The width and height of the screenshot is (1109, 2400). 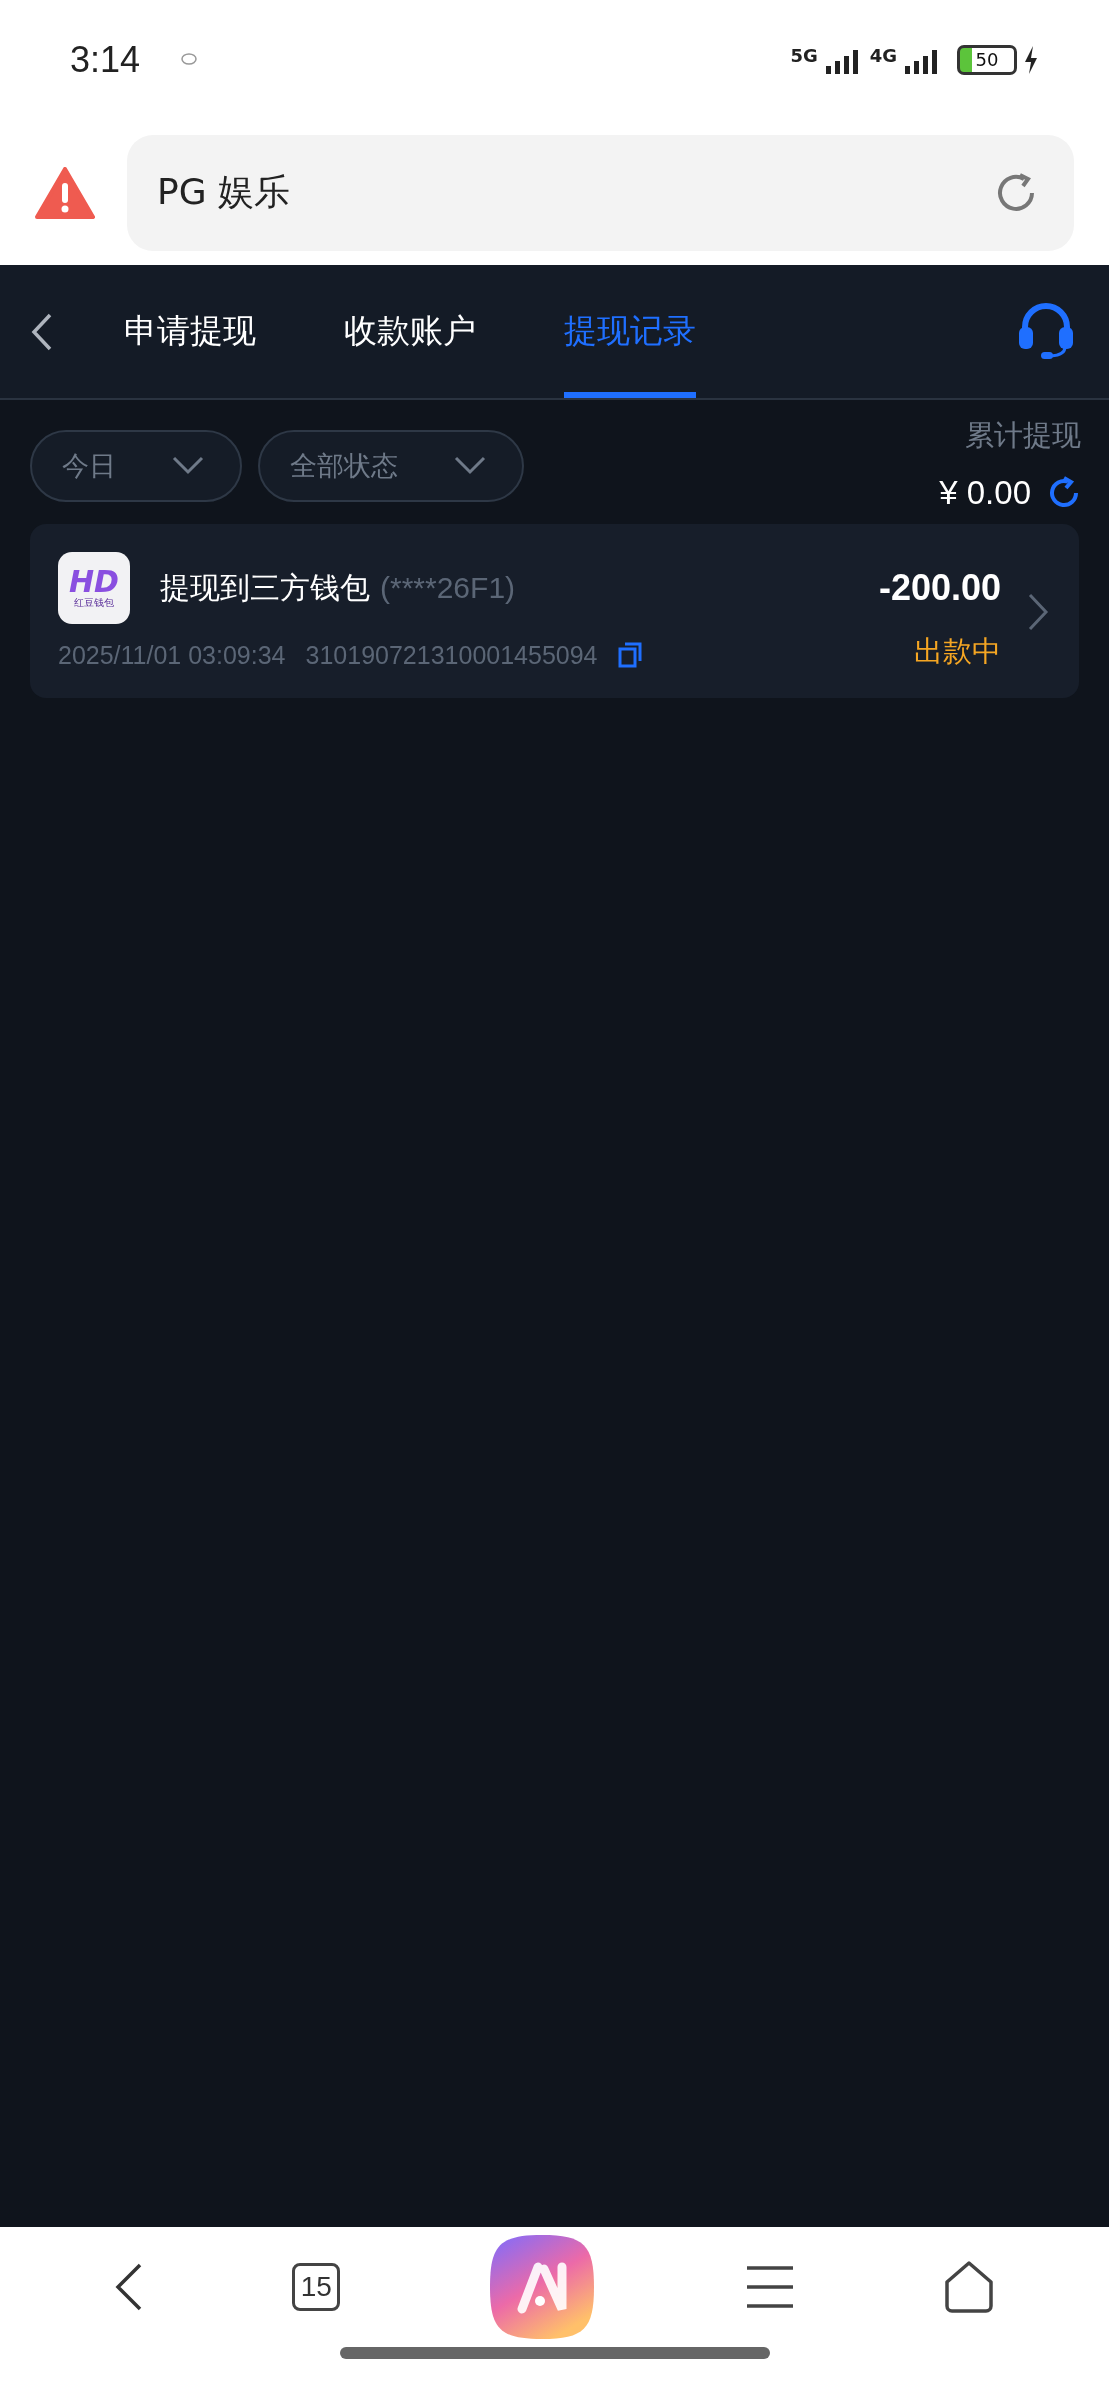 What do you see at coordinates (542, 2287) in the screenshot?
I see `app-icon` at bounding box center [542, 2287].